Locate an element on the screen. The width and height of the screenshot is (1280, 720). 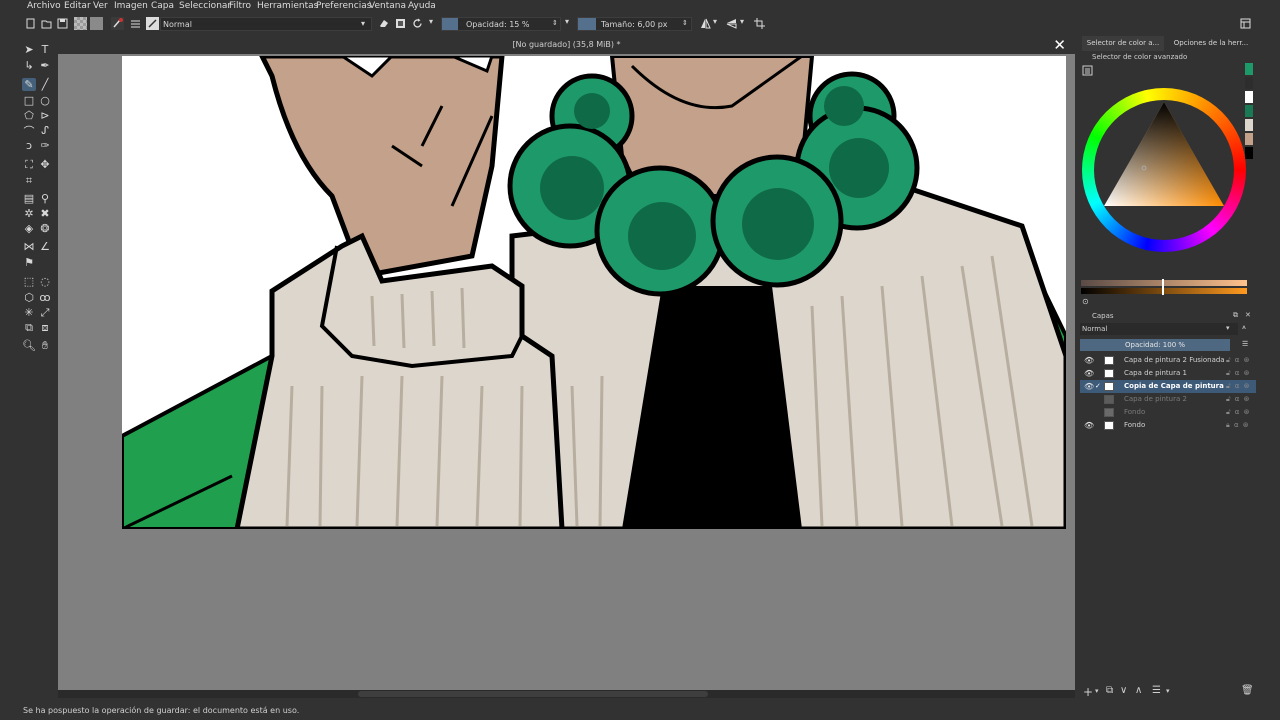
move-down-icon: ∨ is located at coordinates (1123, 690).